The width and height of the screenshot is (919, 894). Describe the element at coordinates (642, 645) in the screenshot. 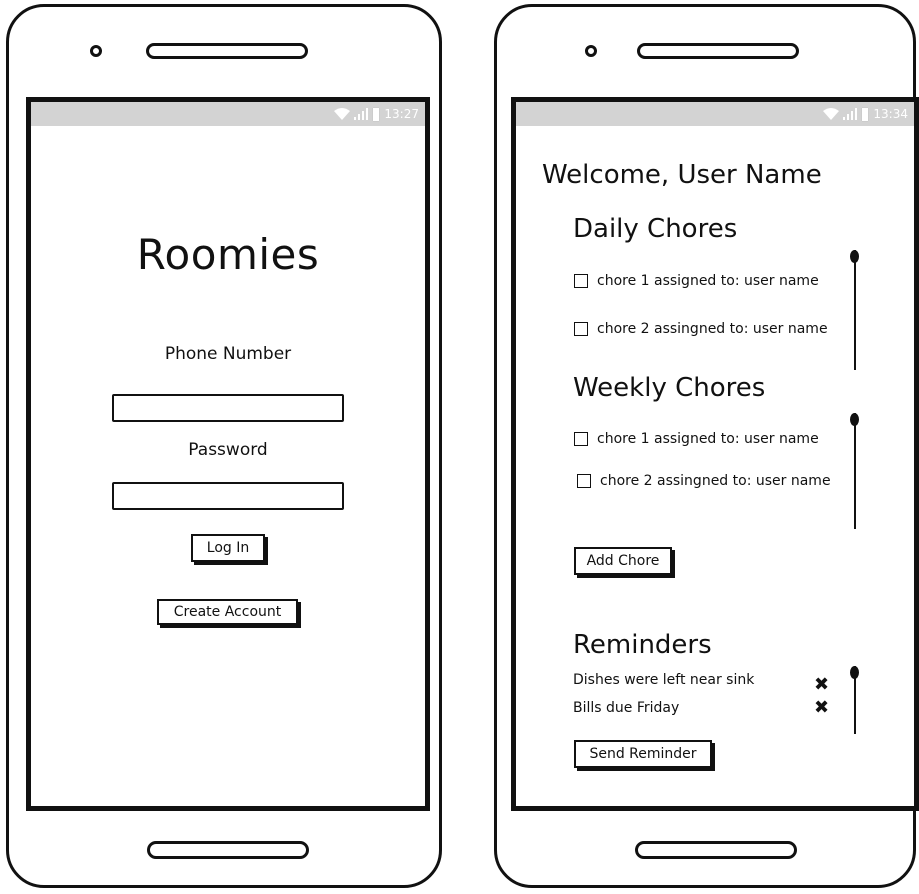

I see `reminders-title: Reminders` at that location.